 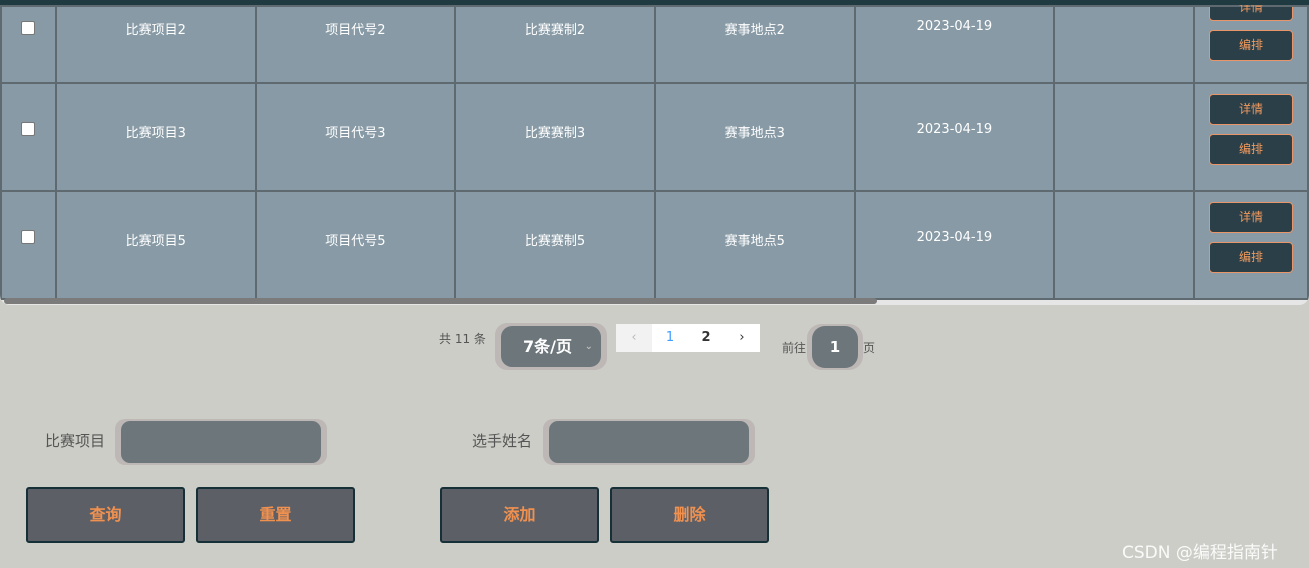 I want to click on cell-project: 比赛项目2, so click(x=155, y=44).